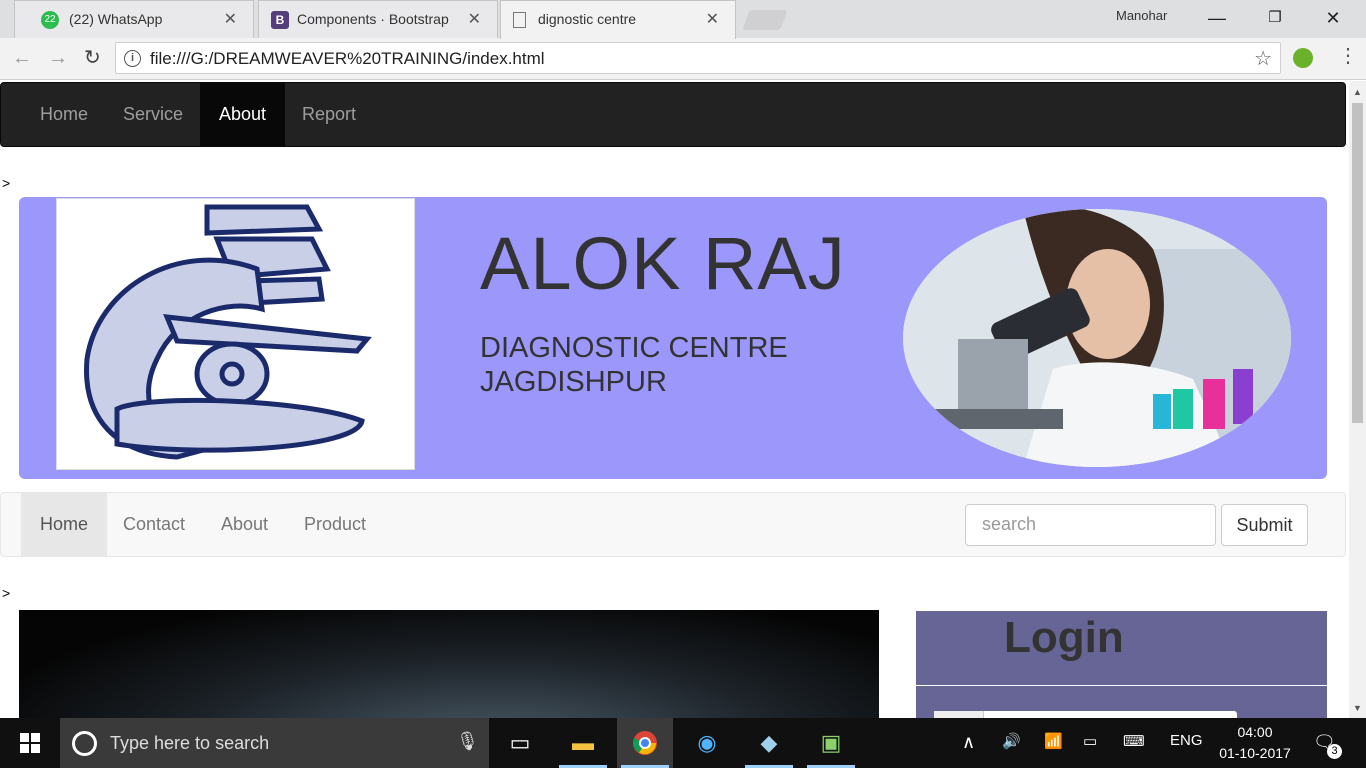  What do you see at coordinates (587, 19) in the screenshot?
I see `tab-title: dignostic centre` at bounding box center [587, 19].